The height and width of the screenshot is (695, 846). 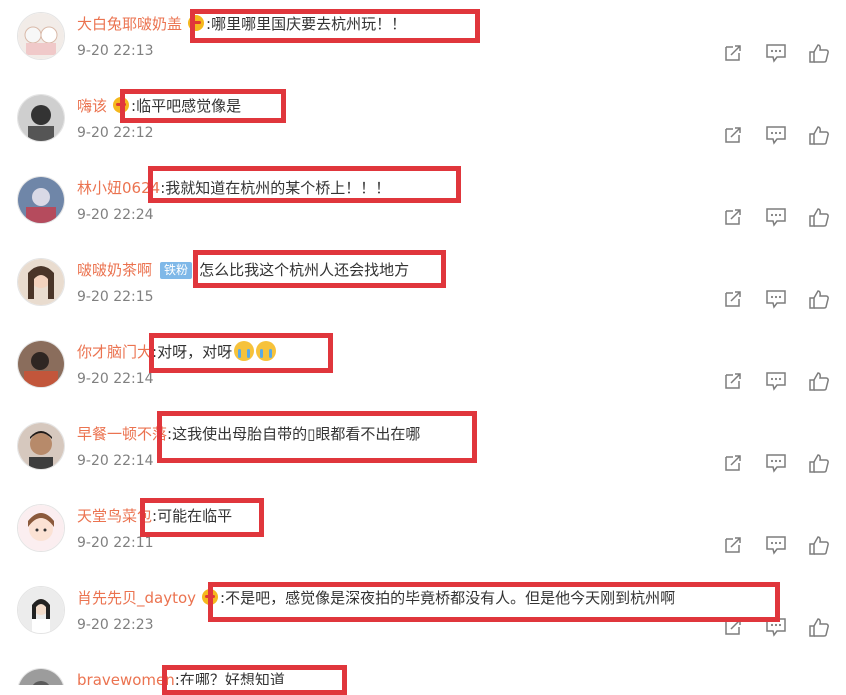 I want to click on comment-line: 林小妞0624:我就知道在杭州的某个桥上！！！, so click(x=233, y=188).